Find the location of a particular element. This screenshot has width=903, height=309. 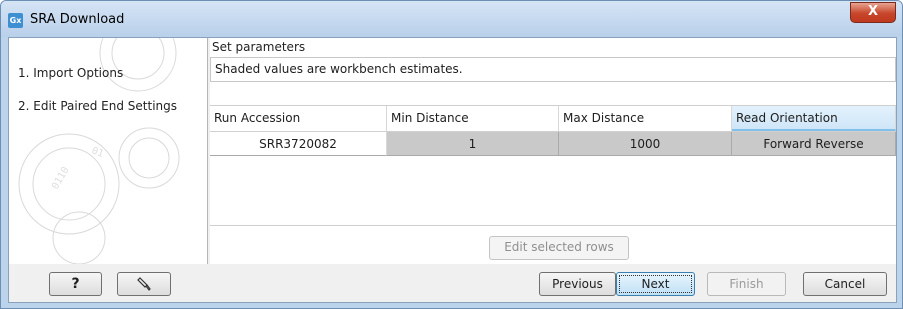

hint-box: Shaded values are workbench estimates. is located at coordinates (553, 69).